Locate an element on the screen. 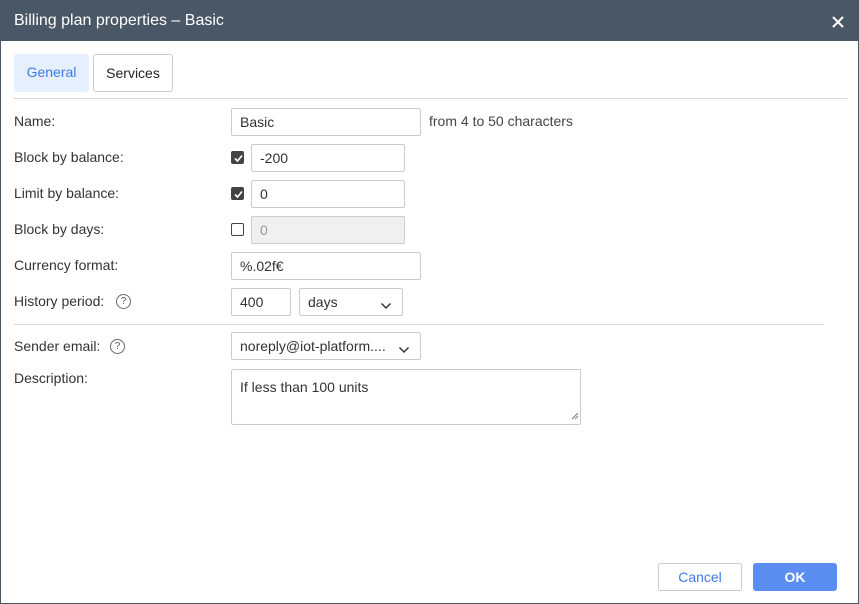 This screenshot has width=859, height=604. dialog-titlebar: Billing plan properties – Basic is located at coordinates (429, 21).